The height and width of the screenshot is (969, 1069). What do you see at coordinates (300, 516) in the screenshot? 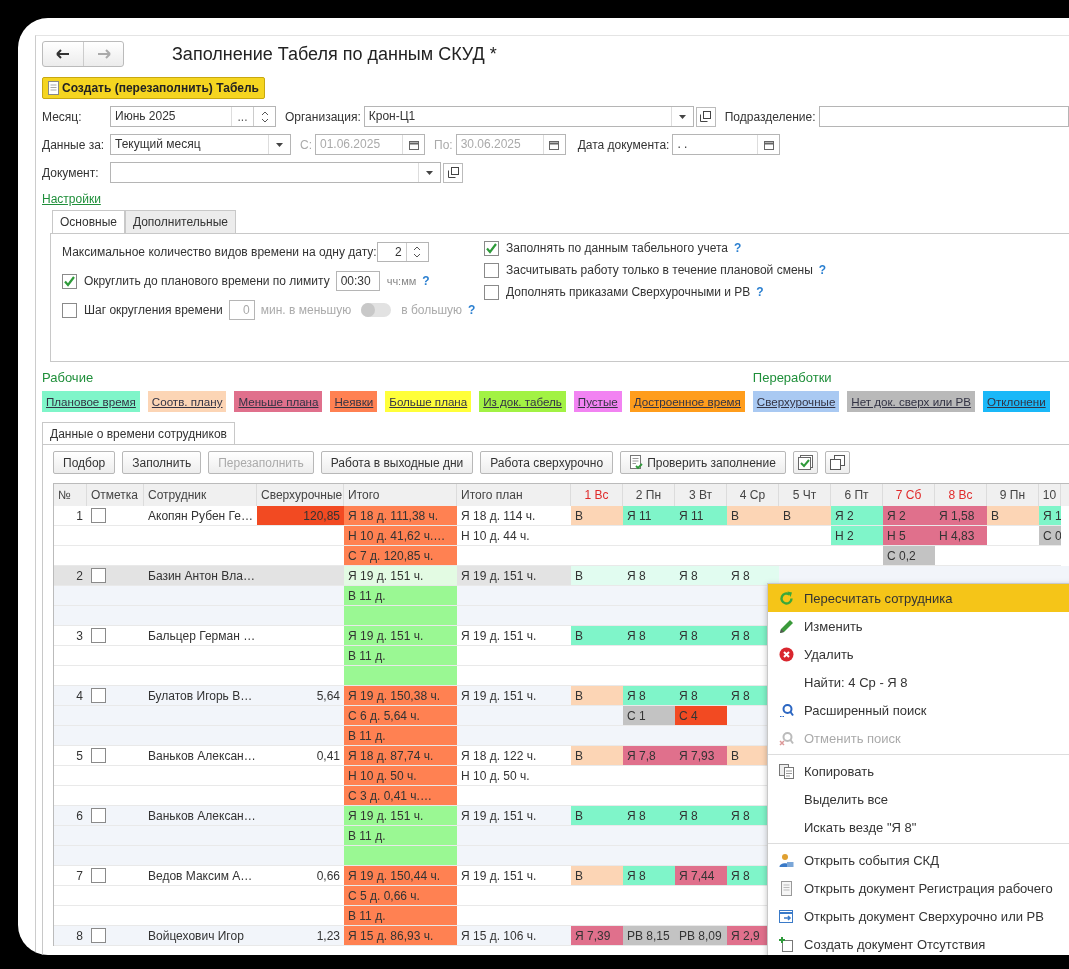
I see `overtime-cell: 120,85` at bounding box center [300, 516].